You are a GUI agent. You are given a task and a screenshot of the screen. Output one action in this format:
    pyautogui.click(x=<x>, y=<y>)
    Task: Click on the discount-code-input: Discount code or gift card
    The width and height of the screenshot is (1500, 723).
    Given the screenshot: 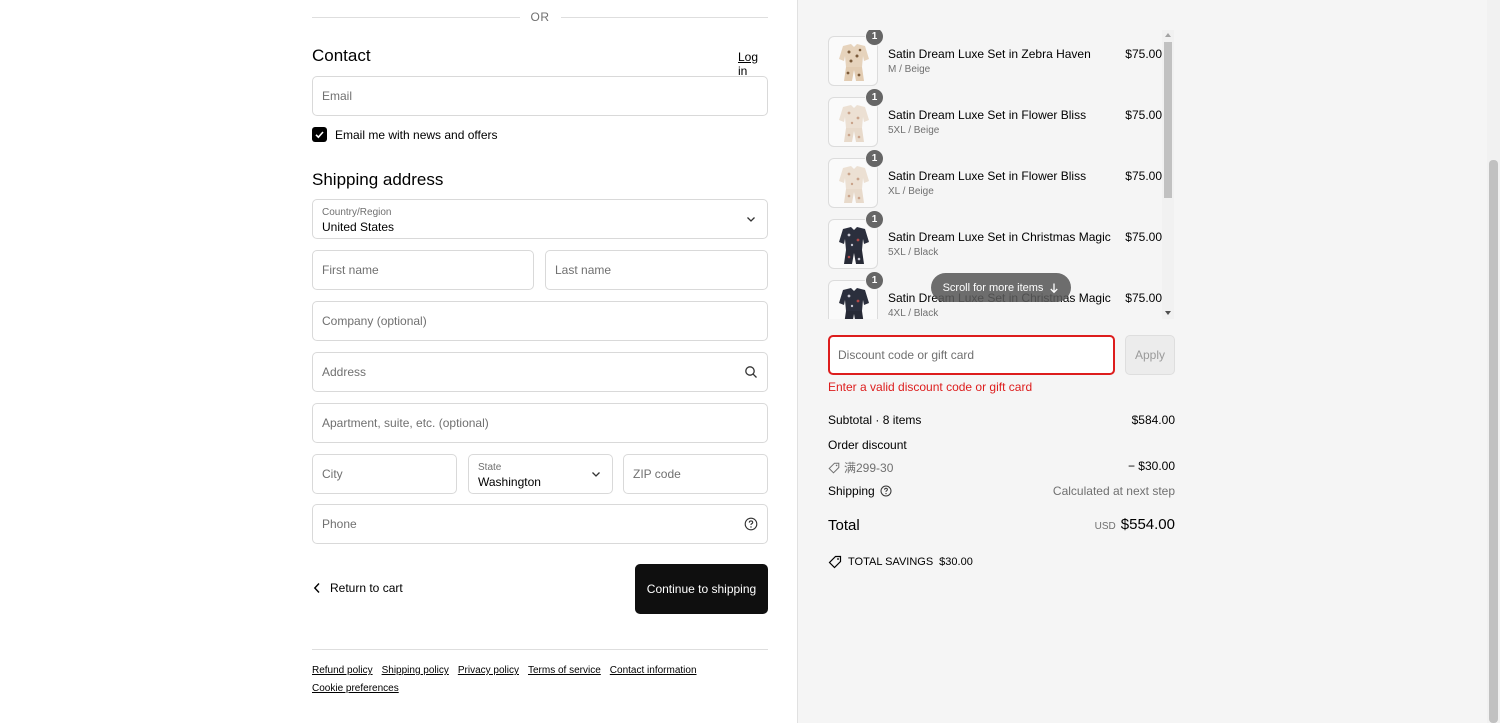 What is the action you would take?
    pyautogui.click(x=971, y=355)
    